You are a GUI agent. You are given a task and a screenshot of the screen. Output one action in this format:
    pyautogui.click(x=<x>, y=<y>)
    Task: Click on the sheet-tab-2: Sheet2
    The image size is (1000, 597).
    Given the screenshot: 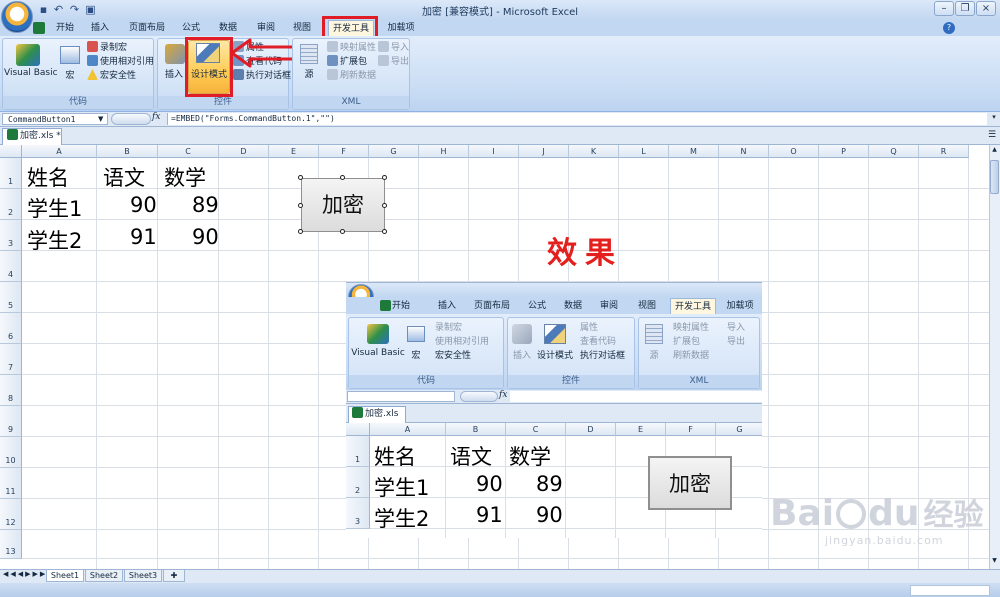 What is the action you would take?
    pyautogui.click(x=104, y=576)
    